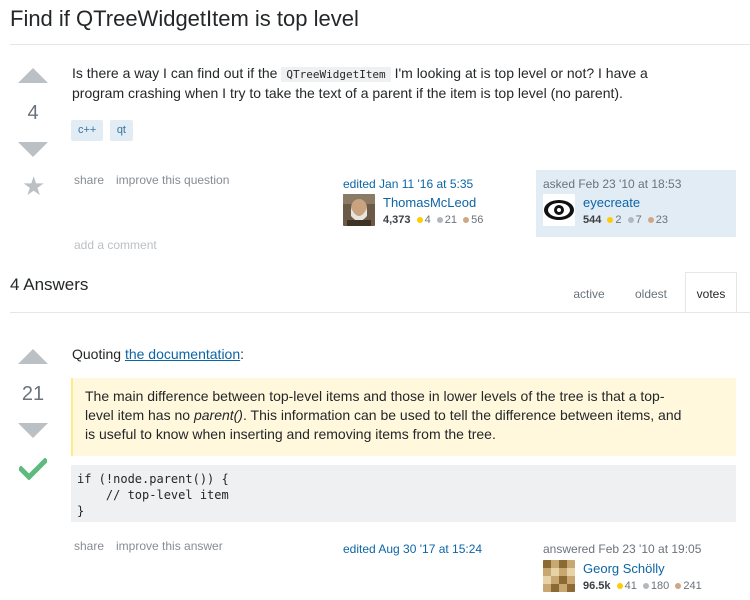  I want to click on question-downvote-icon, so click(33, 149).